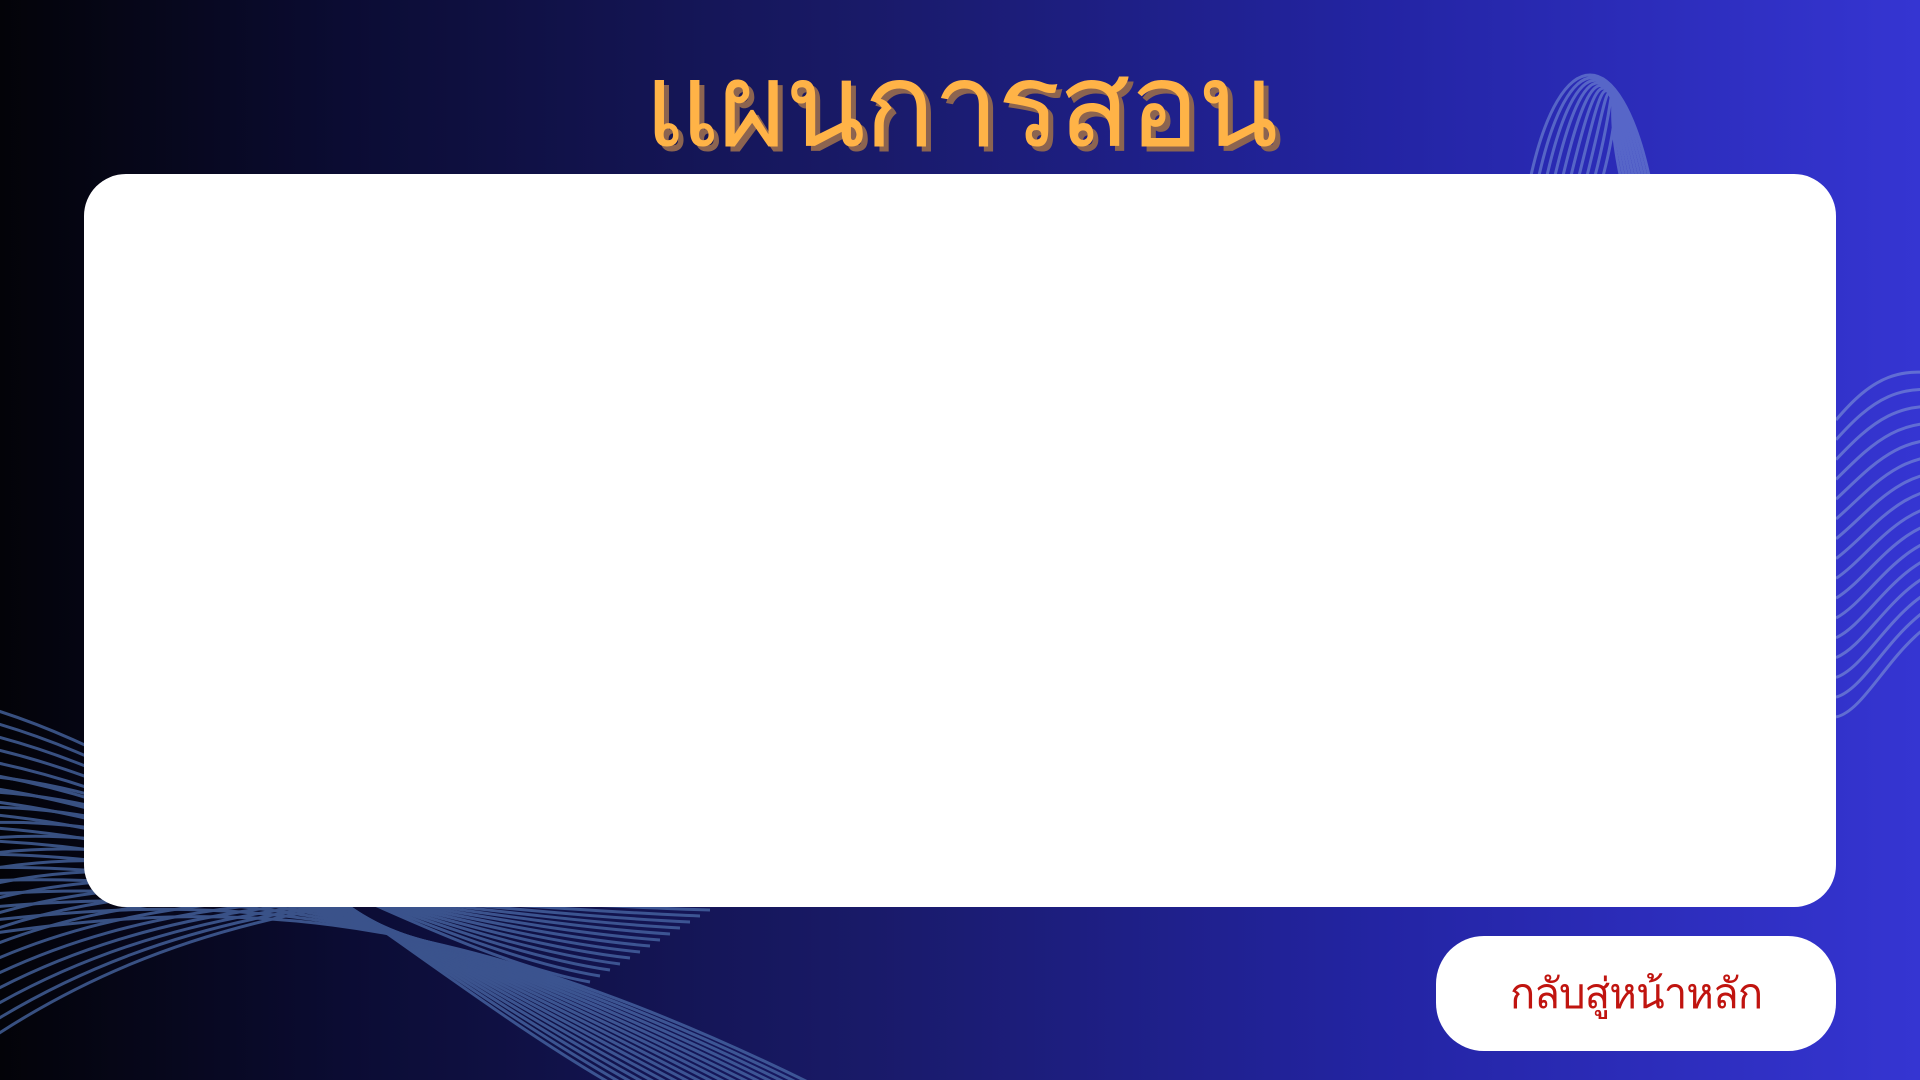 Image resolution: width=1920 pixels, height=1080 pixels. I want to click on wave-lines-right, so click(1877, 544).